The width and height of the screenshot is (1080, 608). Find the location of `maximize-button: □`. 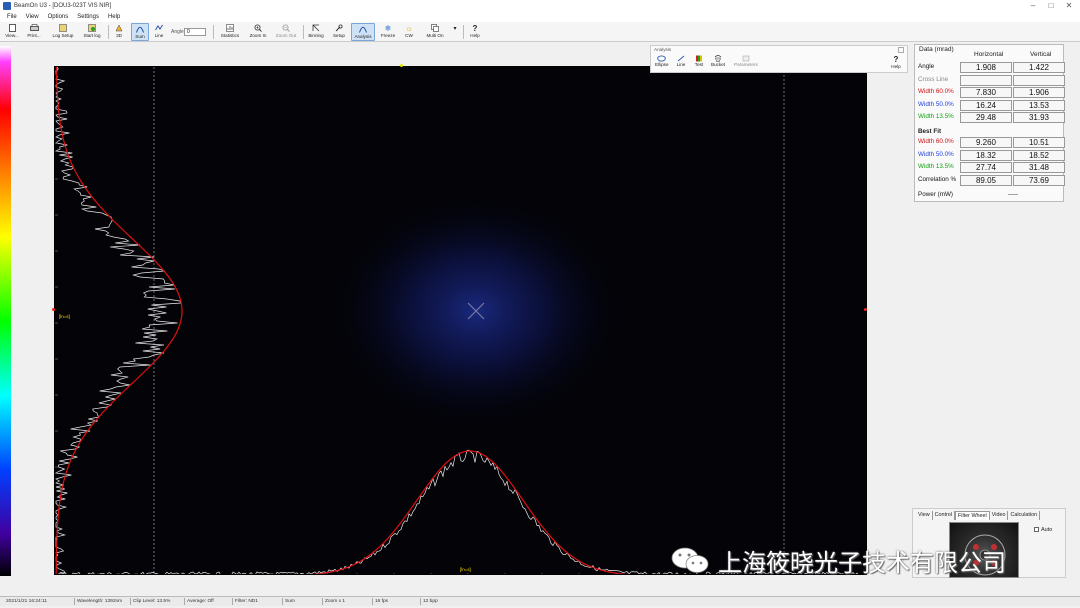

maximize-button: □ is located at coordinates (1051, 6).